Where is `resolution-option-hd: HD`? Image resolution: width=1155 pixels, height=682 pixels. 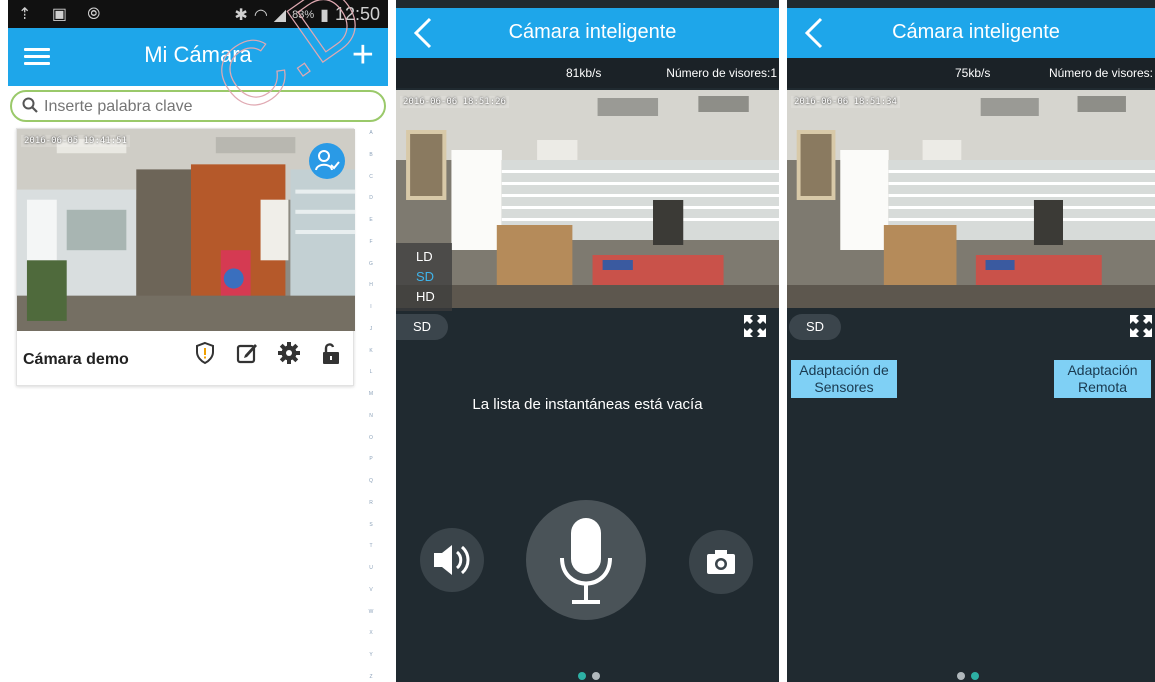
resolution-option-hd: HD is located at coordinates (425, 297).